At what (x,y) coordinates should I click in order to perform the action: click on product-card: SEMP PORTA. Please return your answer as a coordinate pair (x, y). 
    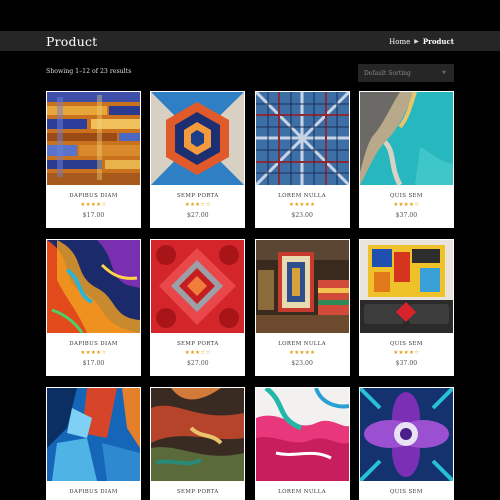
    Looking at the image, I should click on (198, 443).